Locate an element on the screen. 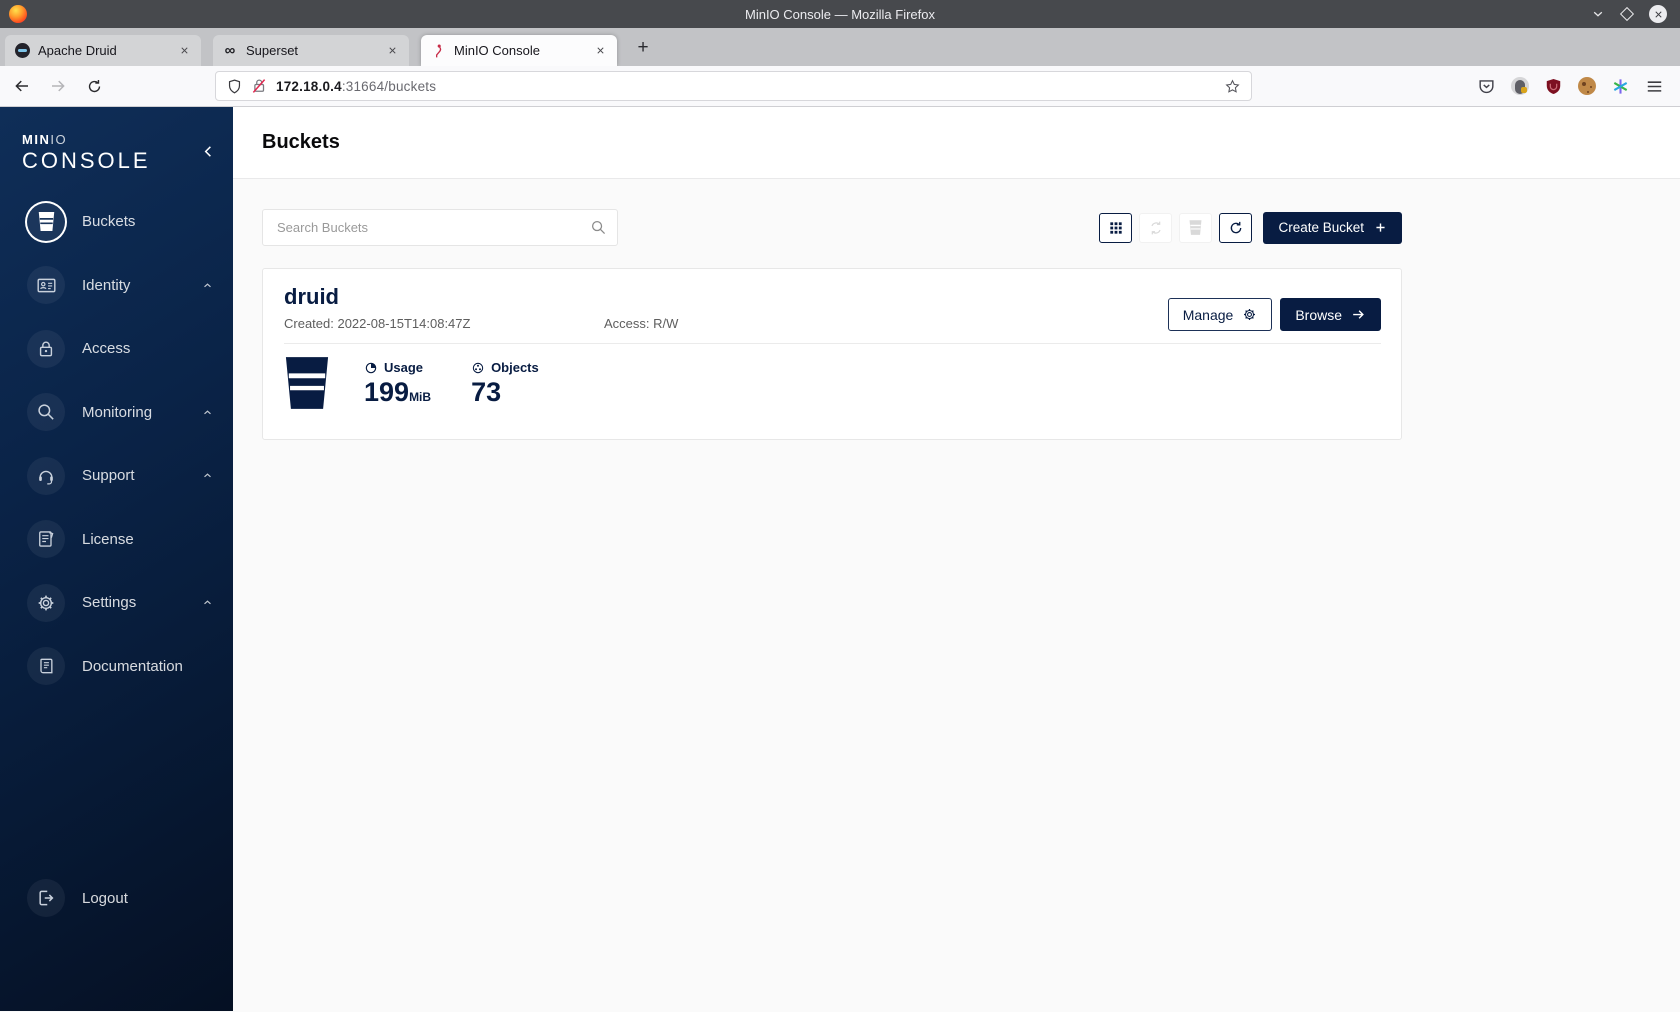 The height and width of the screenshot is (1012, 1680). new-tab-button: + is located at coordinates (643, 48).